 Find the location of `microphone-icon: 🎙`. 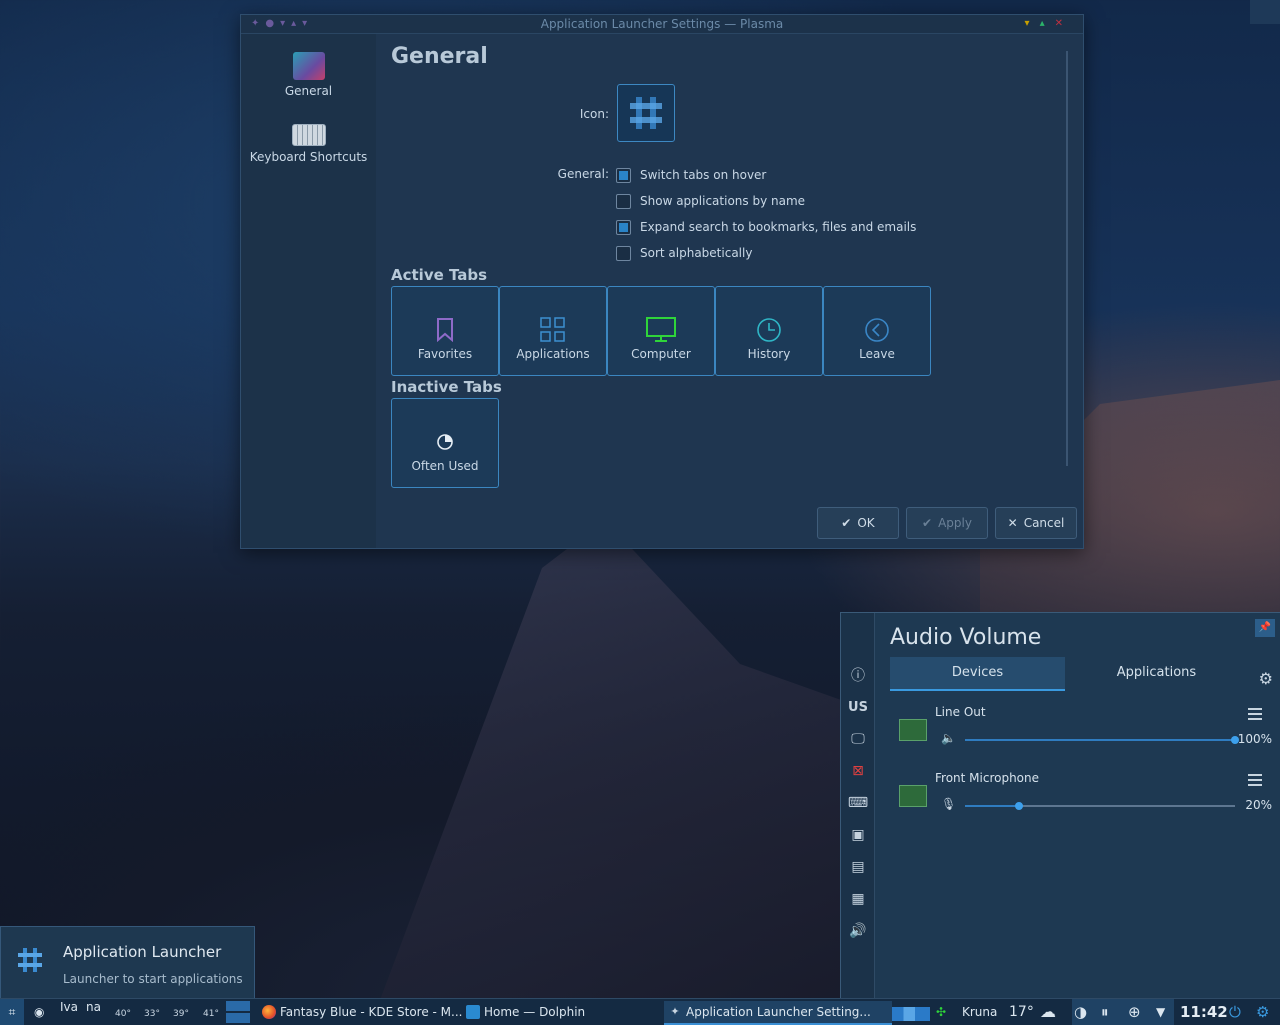

microphone-icon: 🎙 is located at coordinates (948, 804).